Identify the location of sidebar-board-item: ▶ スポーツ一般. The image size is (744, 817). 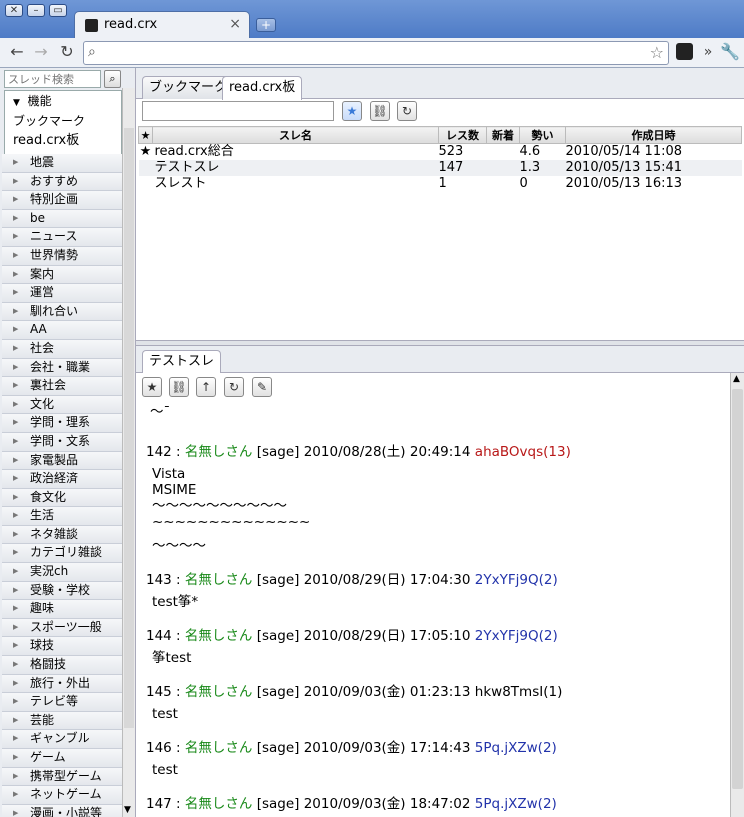
(62, 628).